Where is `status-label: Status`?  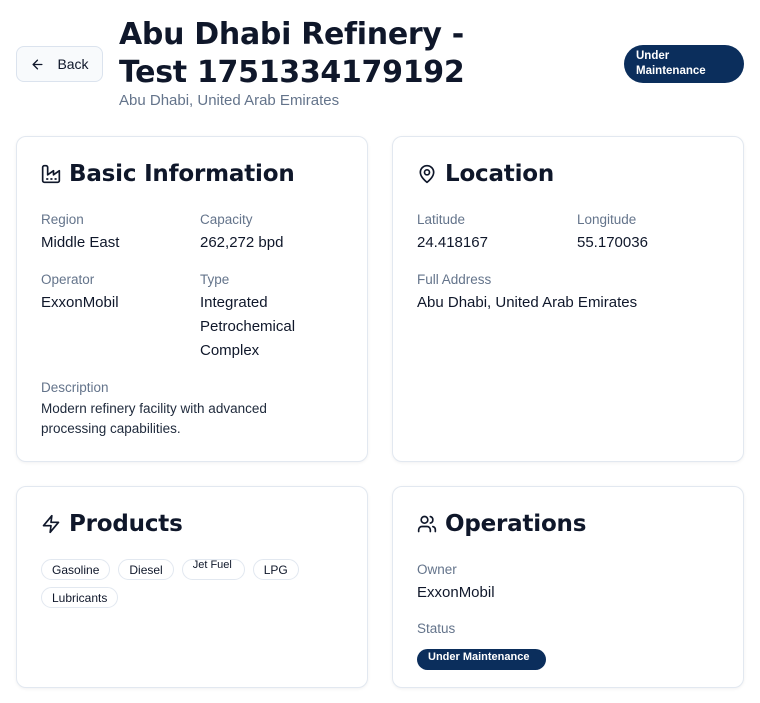
status-label: Status is located at coordinates (436, 628).